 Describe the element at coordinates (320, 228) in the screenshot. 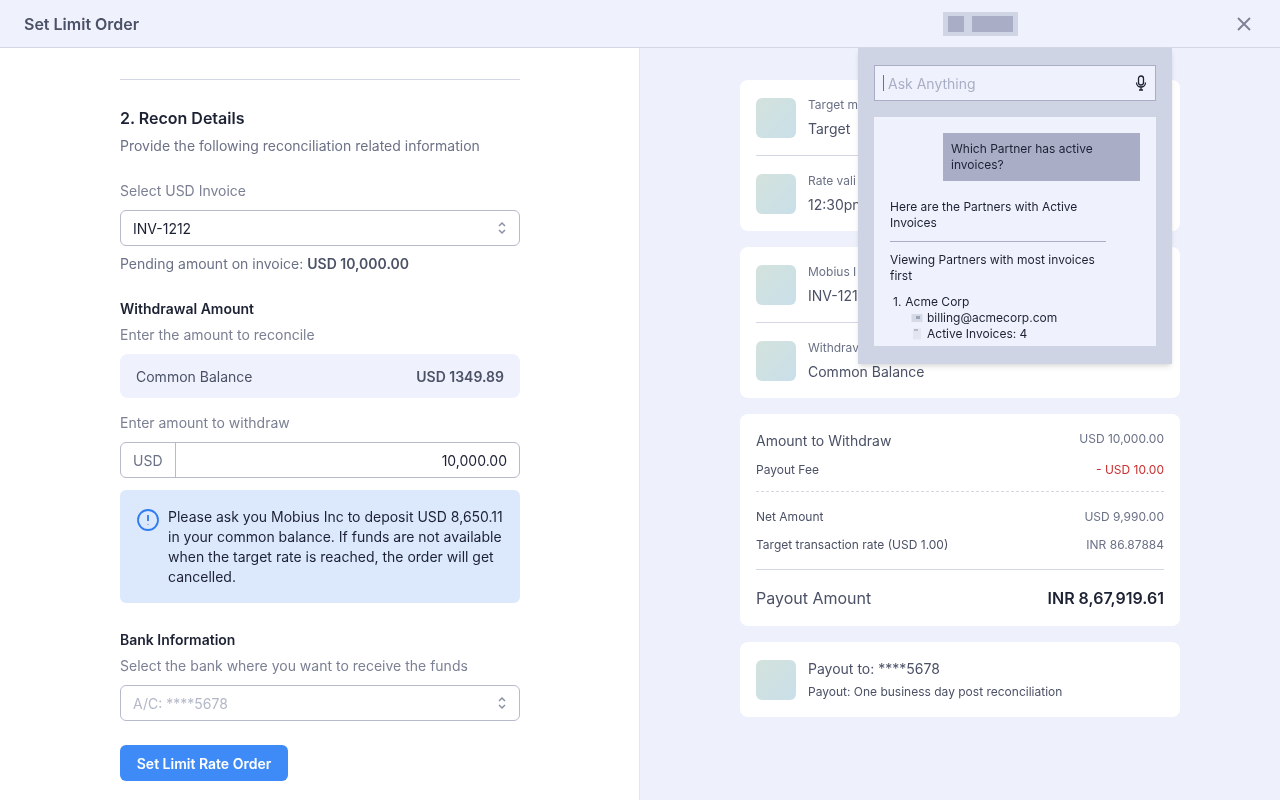

I see `invoice-select: INV-1212` at that location.